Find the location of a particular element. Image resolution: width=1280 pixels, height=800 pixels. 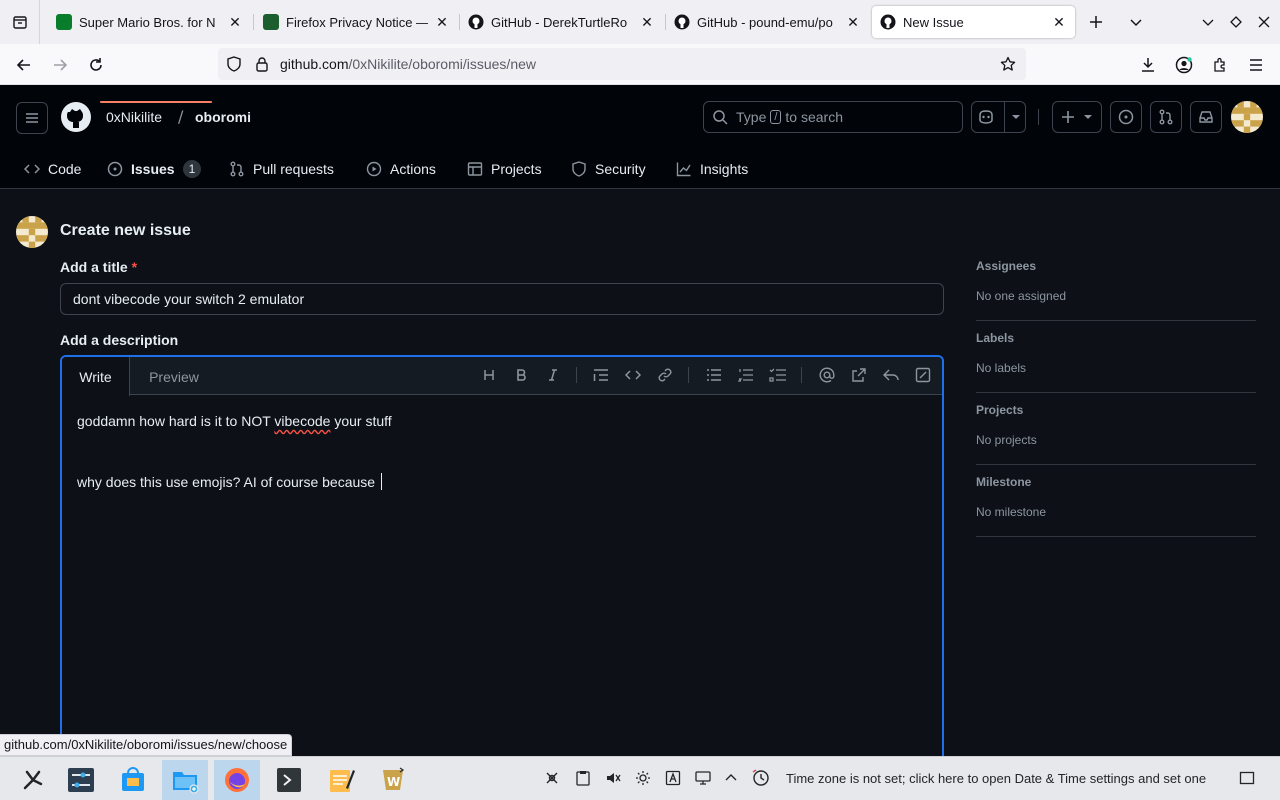

firefox-icon is located at coordinates (237, 780).